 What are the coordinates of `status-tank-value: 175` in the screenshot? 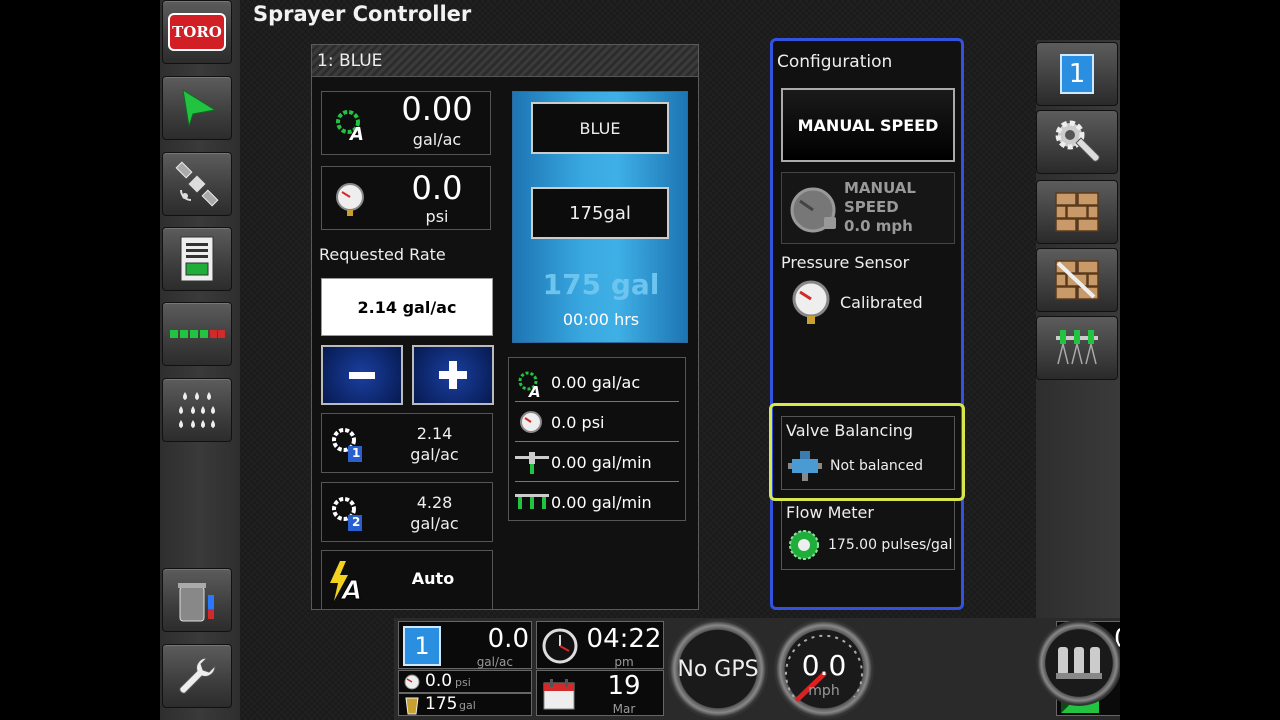 It's located at (441, 704).